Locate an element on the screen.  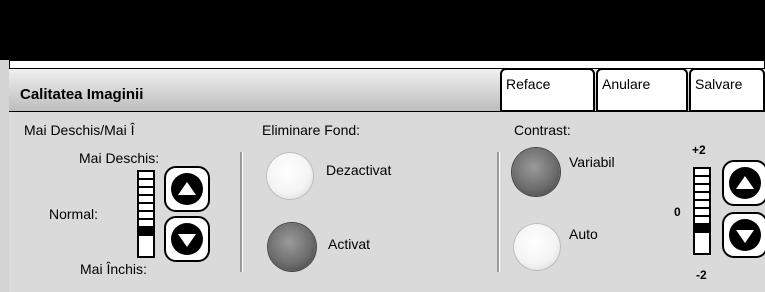
contrast-decrease-button is located at coordinates (743, 235).